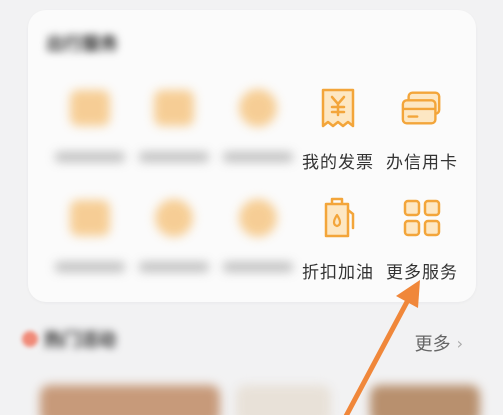 The image size is (503, 415). I want to click on section-more-link: 更多 ›, so click(439, 343).